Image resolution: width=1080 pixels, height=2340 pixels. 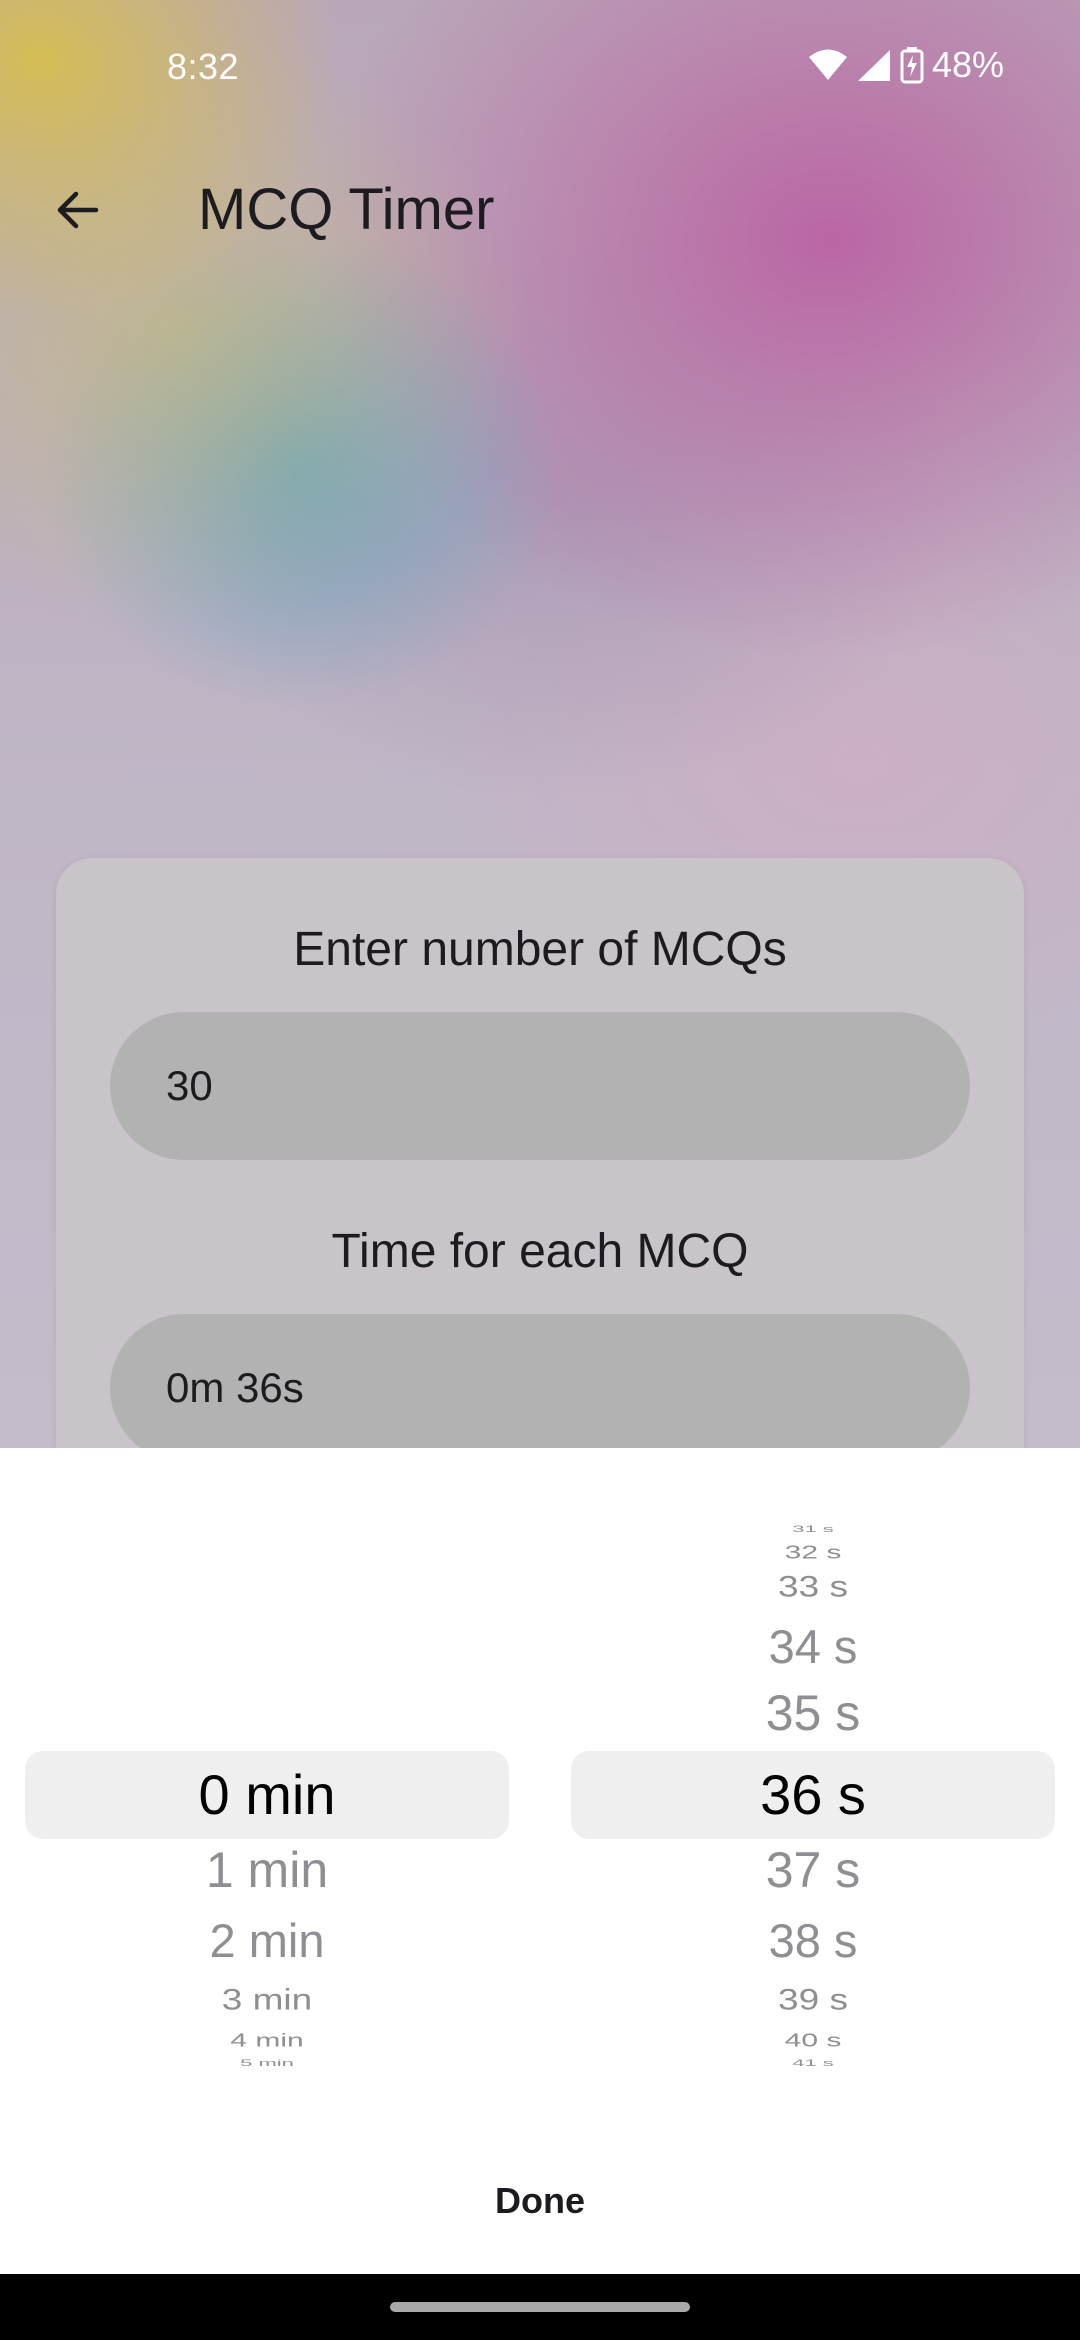 I want to click on arrow-back-icon, so click(x=78, y=210).